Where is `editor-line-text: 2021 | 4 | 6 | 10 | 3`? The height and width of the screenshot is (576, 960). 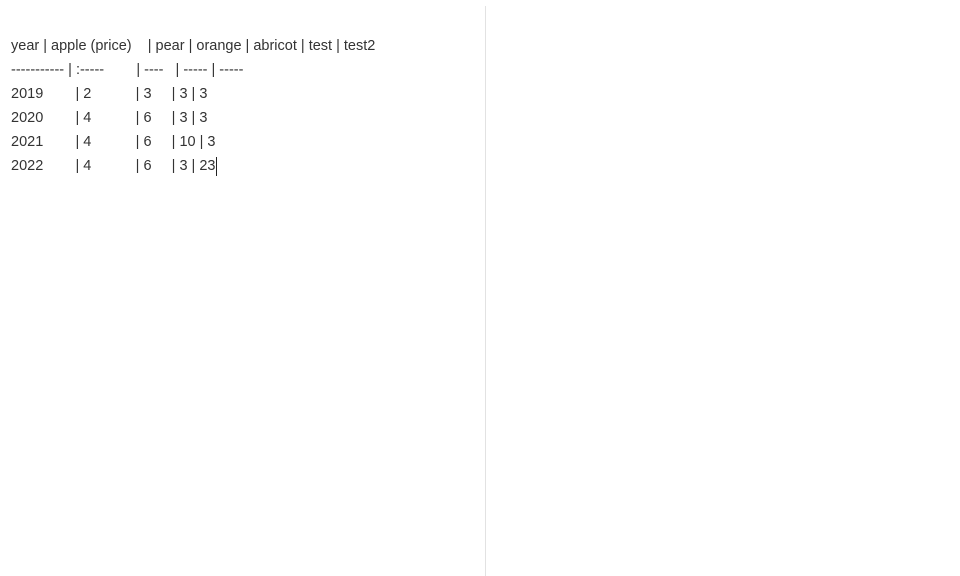
editor-line-text: 2021 | 4 | 6 | 10 | 3 is located at coordinates (113, 142).